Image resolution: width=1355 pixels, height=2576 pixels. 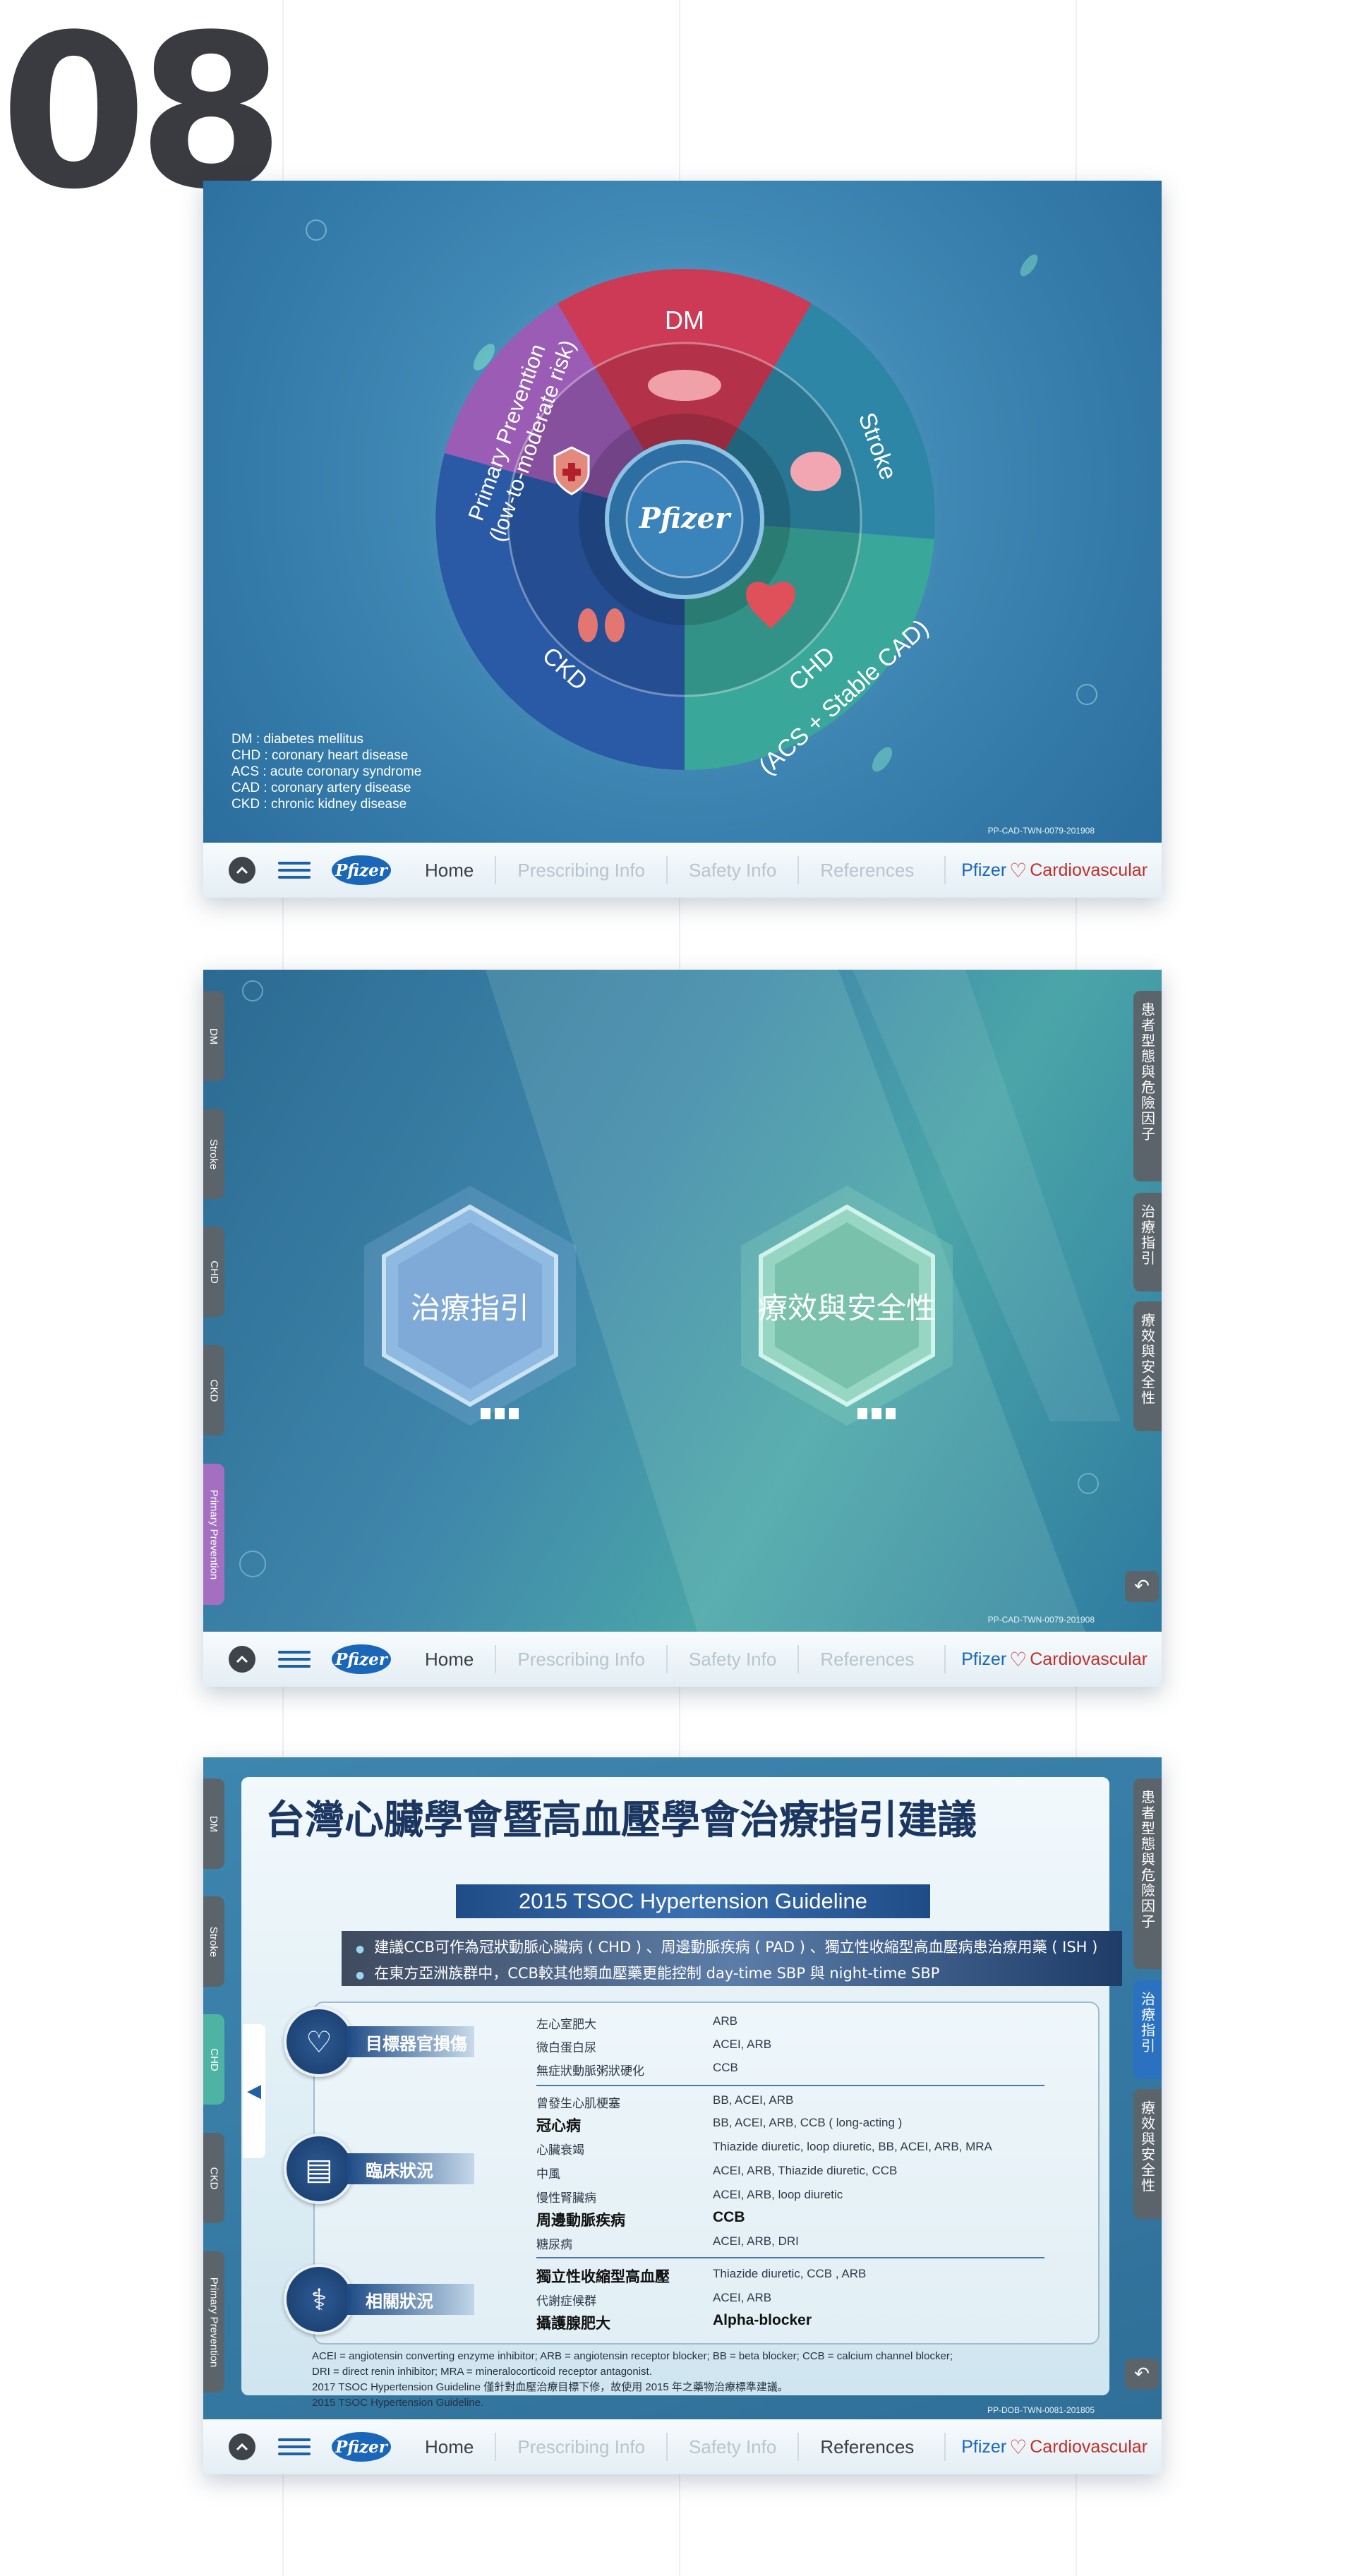 I want to click on condition-cell: 心臟衰竭, so click(x=560, y=2150).